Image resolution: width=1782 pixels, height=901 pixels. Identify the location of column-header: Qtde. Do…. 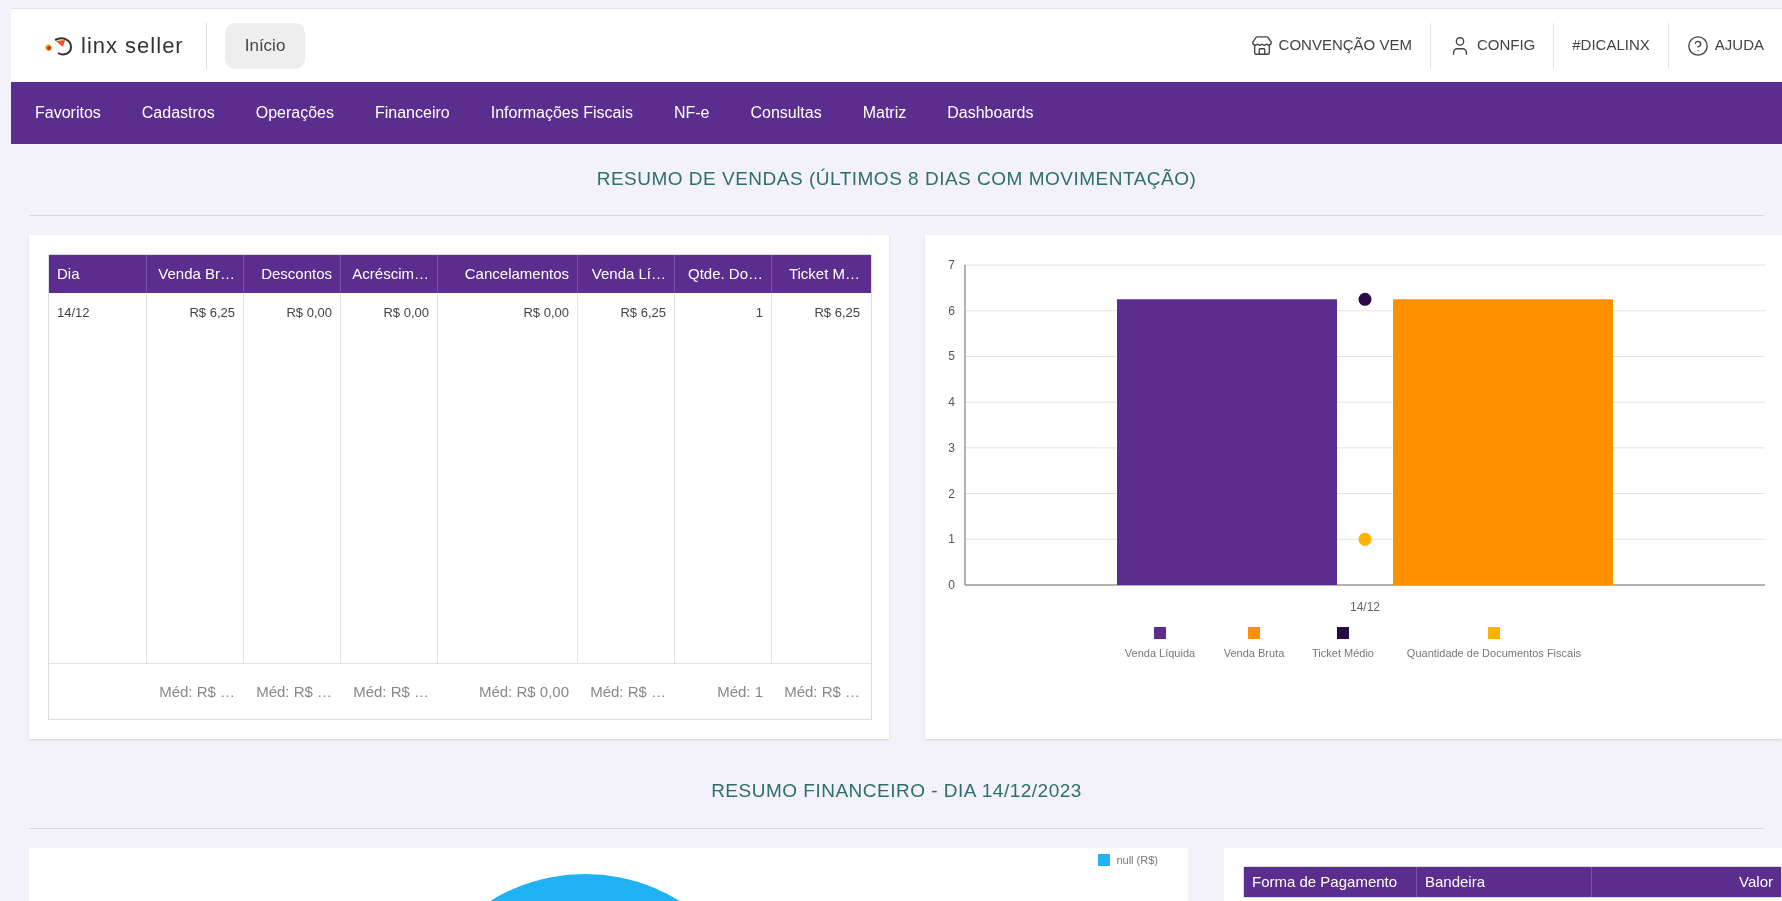
(722, 274).